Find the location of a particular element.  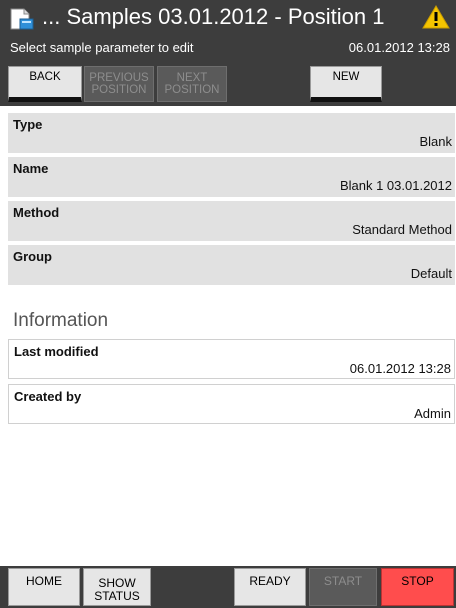

info-value: Admin is located at coordinates (432, 413).